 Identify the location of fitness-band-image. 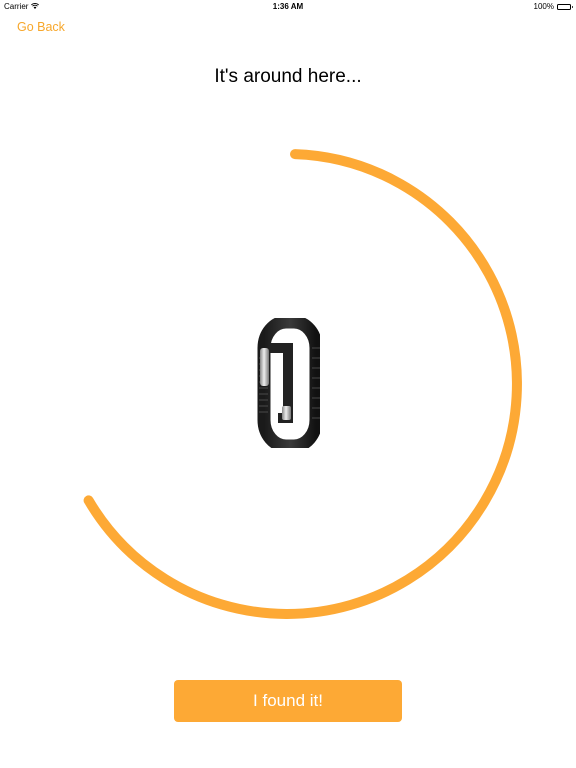
(288, 383).